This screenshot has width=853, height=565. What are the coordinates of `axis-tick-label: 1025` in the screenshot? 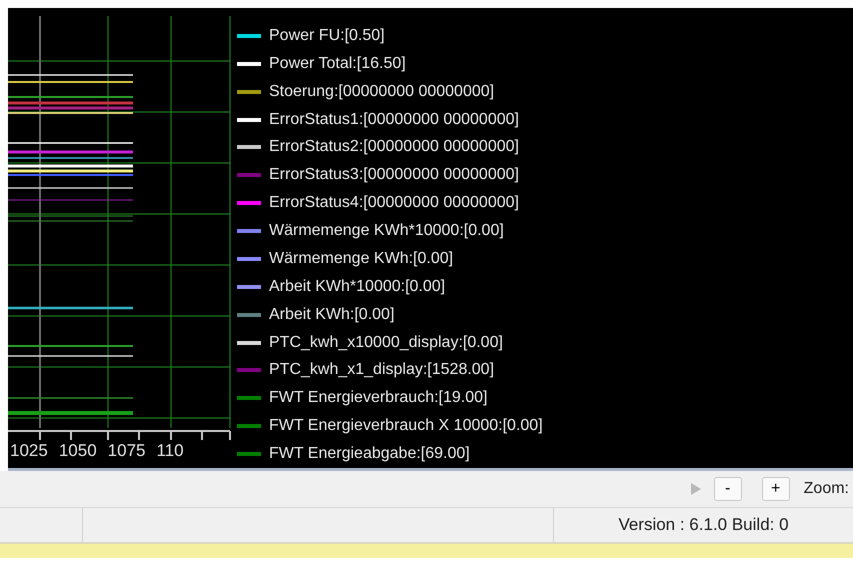 It's located at (29, 451).